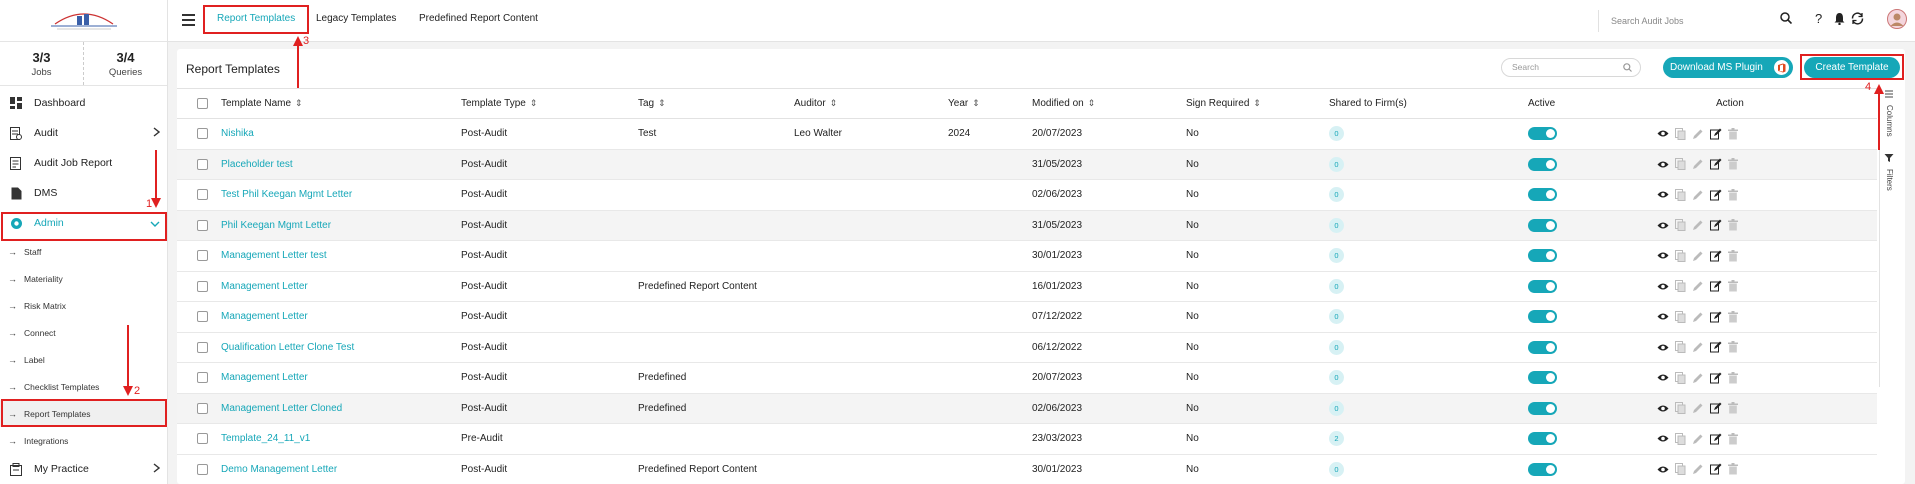 The height and width of the screenshot is (484, 1915). What do you see at coordinates (306, 41) in the screenshot?
I see `annotation-number-3: 3` at bounding box center [306, 41].